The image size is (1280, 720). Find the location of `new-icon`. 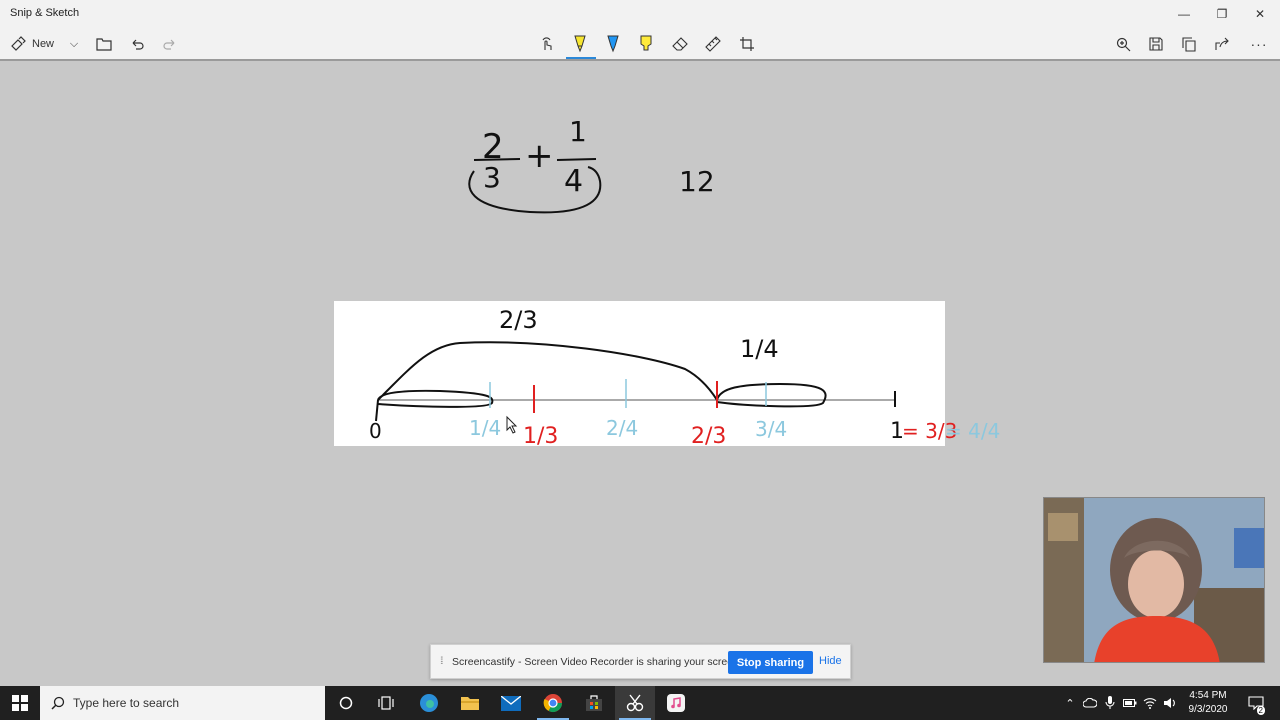

new-icon is located at coordinates (18, 43).